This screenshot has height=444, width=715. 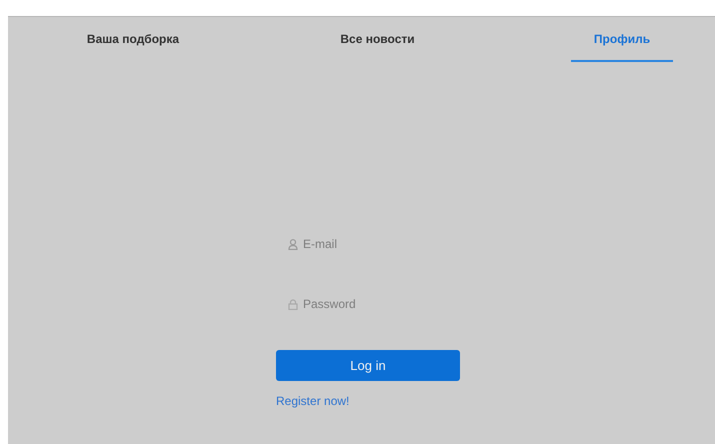 I want to click on tab: Ваша подборка, so click(x=133, y=39).